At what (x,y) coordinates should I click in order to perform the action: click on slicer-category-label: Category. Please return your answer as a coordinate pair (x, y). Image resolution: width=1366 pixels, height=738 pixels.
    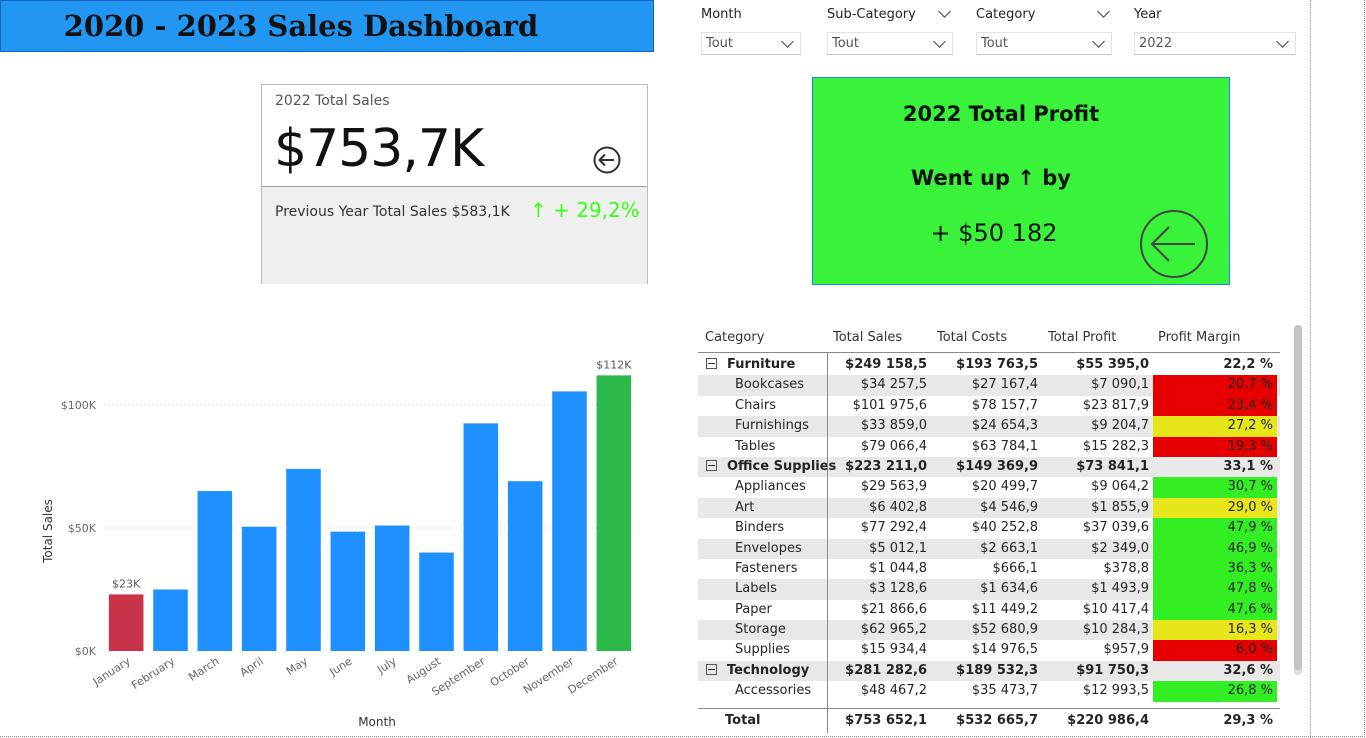
    Looking at the image, I should click on (1006, 14).